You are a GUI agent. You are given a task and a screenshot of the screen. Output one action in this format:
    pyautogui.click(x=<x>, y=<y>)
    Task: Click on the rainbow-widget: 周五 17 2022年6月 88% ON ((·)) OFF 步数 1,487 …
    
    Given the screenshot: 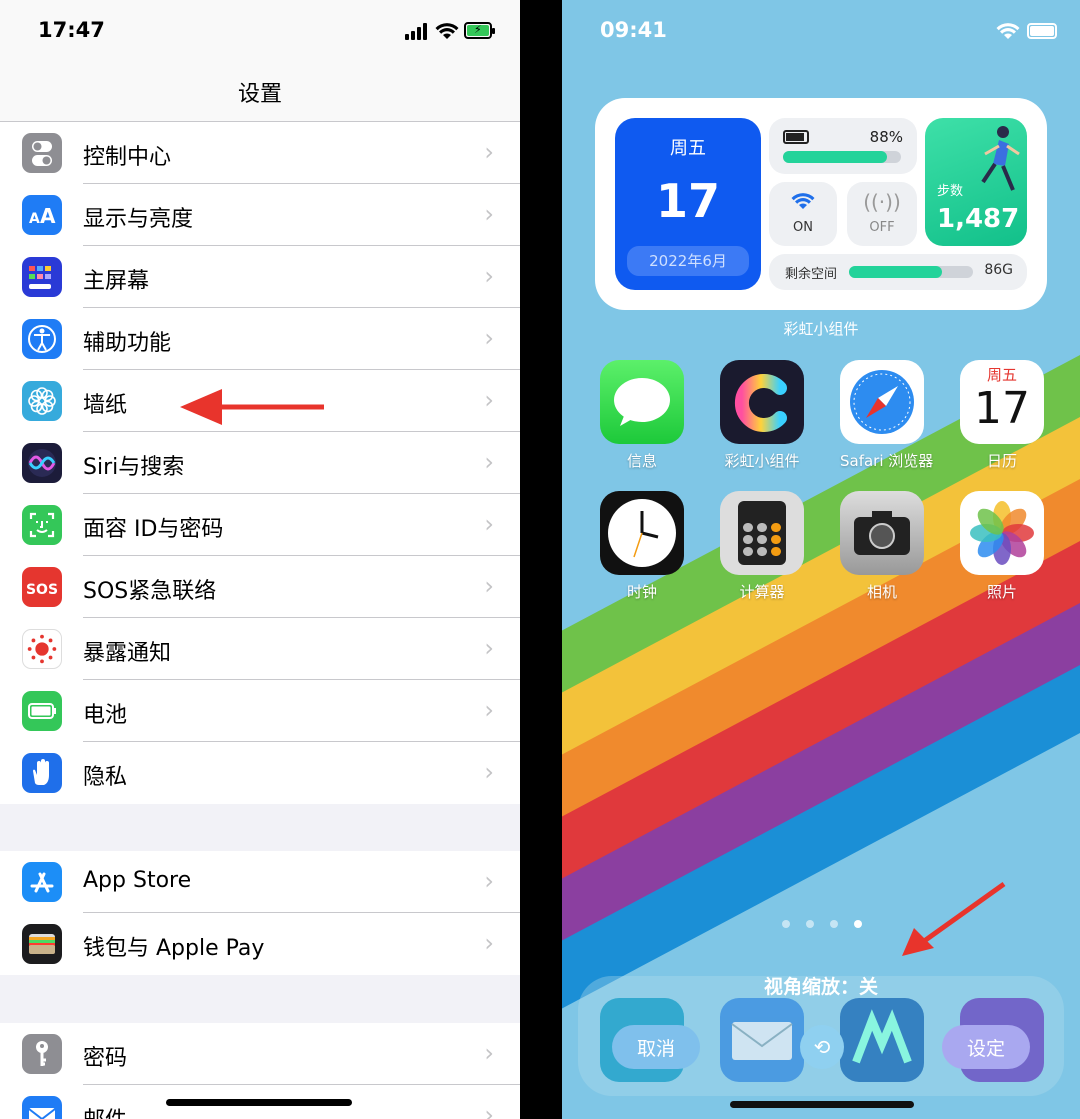 What is the action you would take?
    pyautogui.click(x=821, y=204)
    